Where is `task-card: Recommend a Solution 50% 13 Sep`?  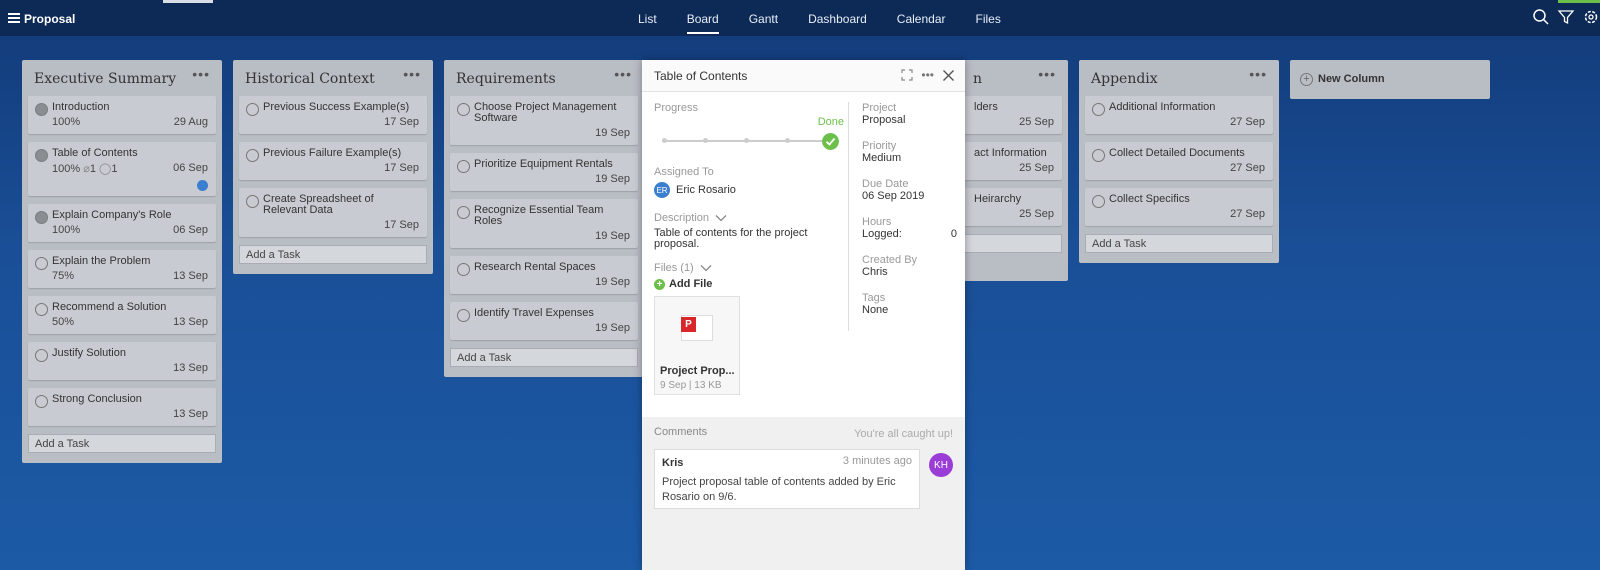
task-card: Recommend a Solution 50% 13 Sep is located at coordinates (122, 315).